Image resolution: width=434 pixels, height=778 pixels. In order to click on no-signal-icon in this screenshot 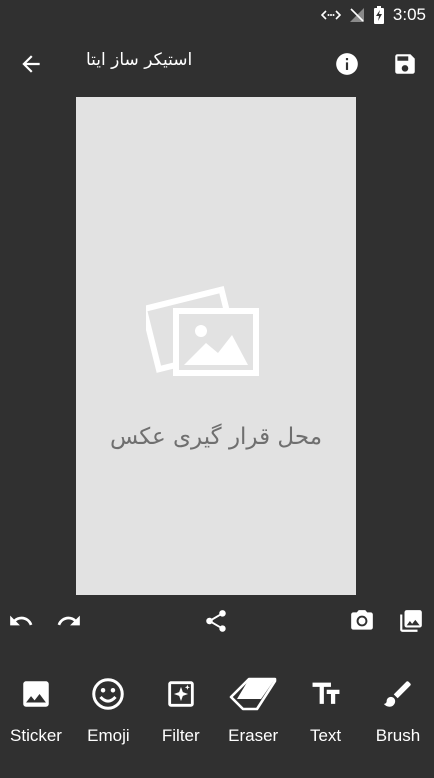, I will do `click(356, 15)`.